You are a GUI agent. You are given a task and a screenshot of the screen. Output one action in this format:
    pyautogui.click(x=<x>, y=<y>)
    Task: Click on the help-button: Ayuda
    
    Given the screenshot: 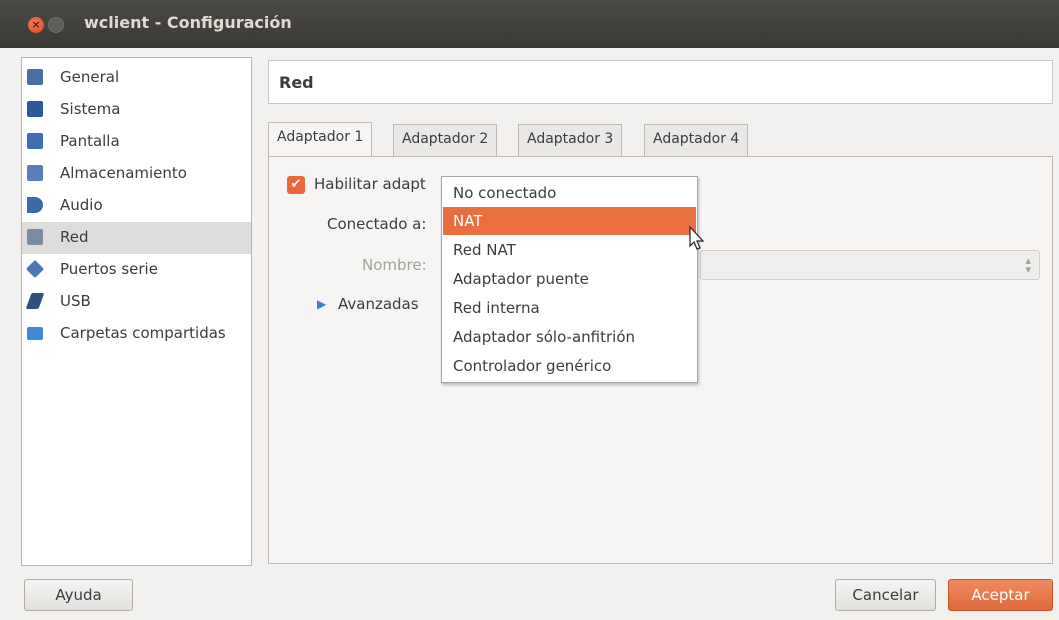 What is the action you would take?
    pyautogui.click(x=78, y=595)
    